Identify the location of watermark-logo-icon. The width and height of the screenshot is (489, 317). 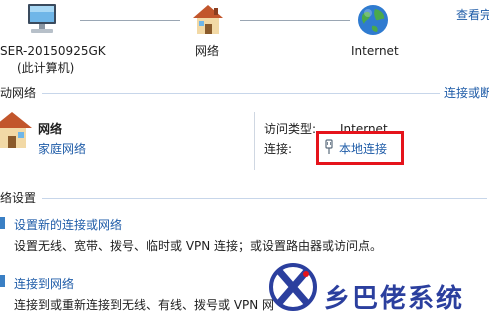
(293, 287).